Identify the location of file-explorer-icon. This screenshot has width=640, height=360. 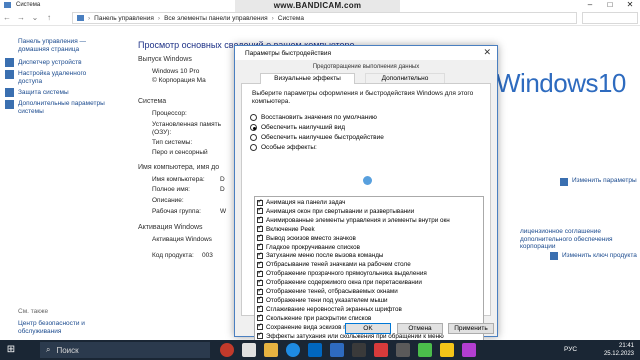
(271, 350).